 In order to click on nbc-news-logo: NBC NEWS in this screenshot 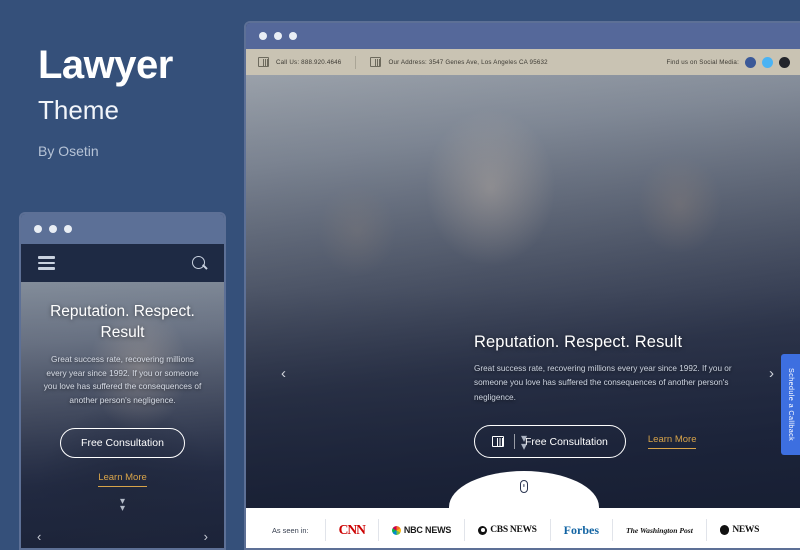, I will do `click(421, 530)`.